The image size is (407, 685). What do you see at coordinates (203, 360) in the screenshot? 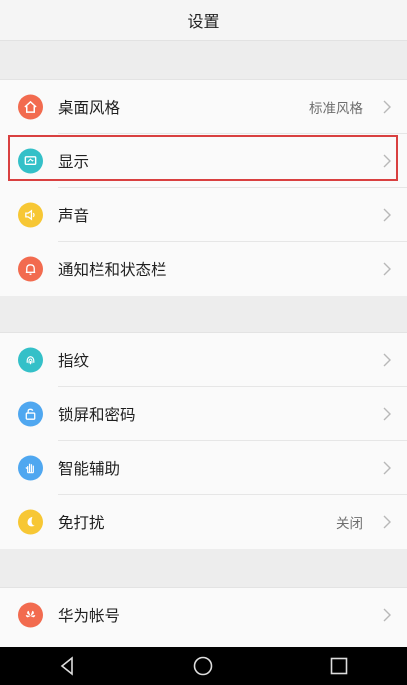
I see `settings-item-fingerprint: 指纹` at bounding box center [203, 360].